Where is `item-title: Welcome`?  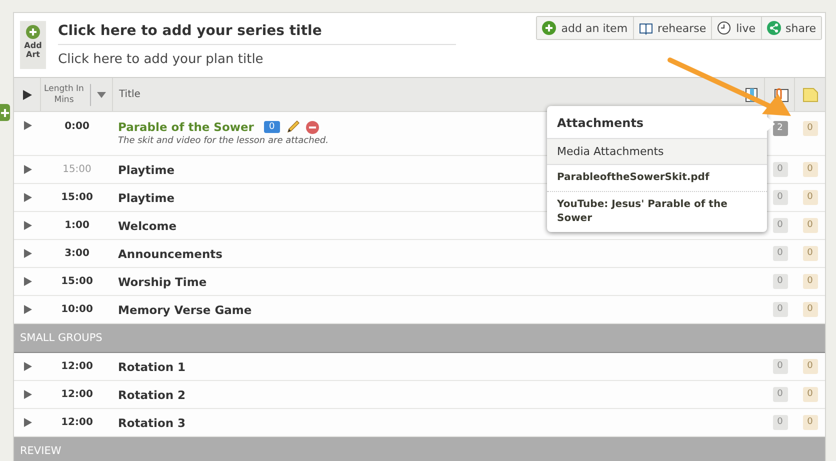 item-title: Welcome is located at coordinates (147, 225).